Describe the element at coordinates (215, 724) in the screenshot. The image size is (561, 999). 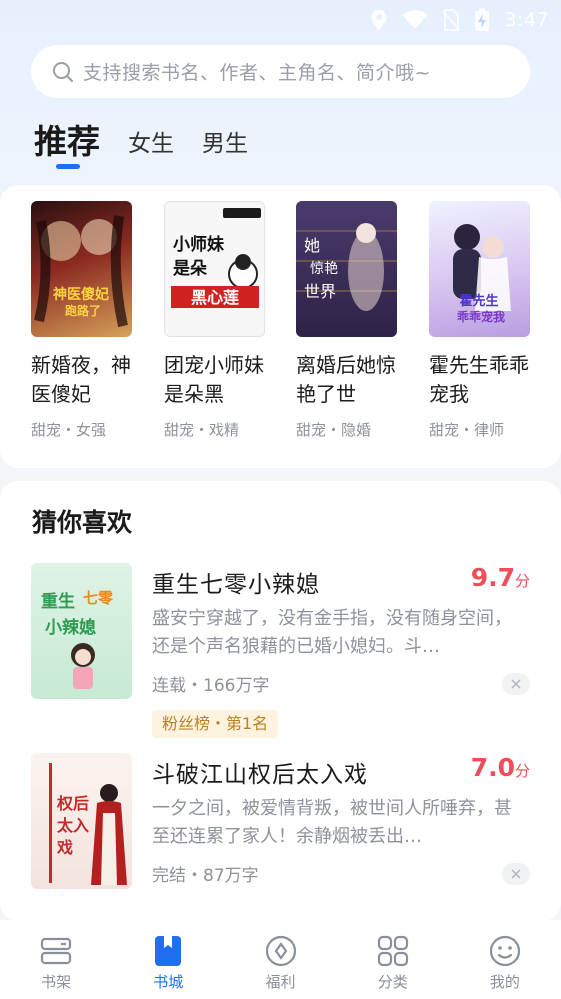
I see `rank-badge: 粉丝榜・第1名` at that location.